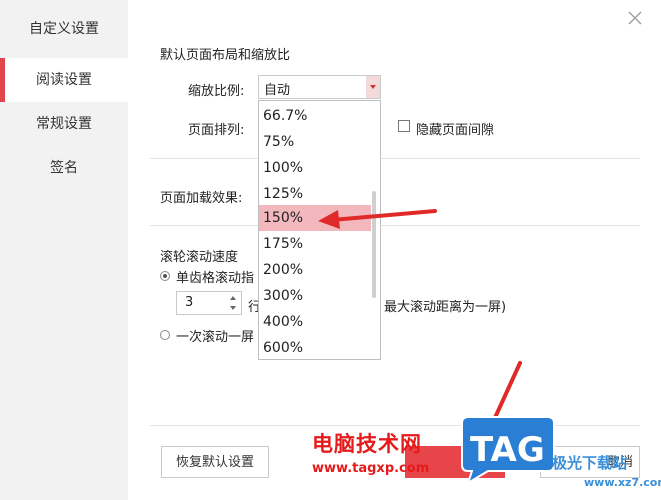 This screenshot has height=500, width=661. What do you see at coordinates (215, 337) in the screenshot?
I see `scroll-one-screen-label: 一次滚动一屏` at bounding box center [215, 337].